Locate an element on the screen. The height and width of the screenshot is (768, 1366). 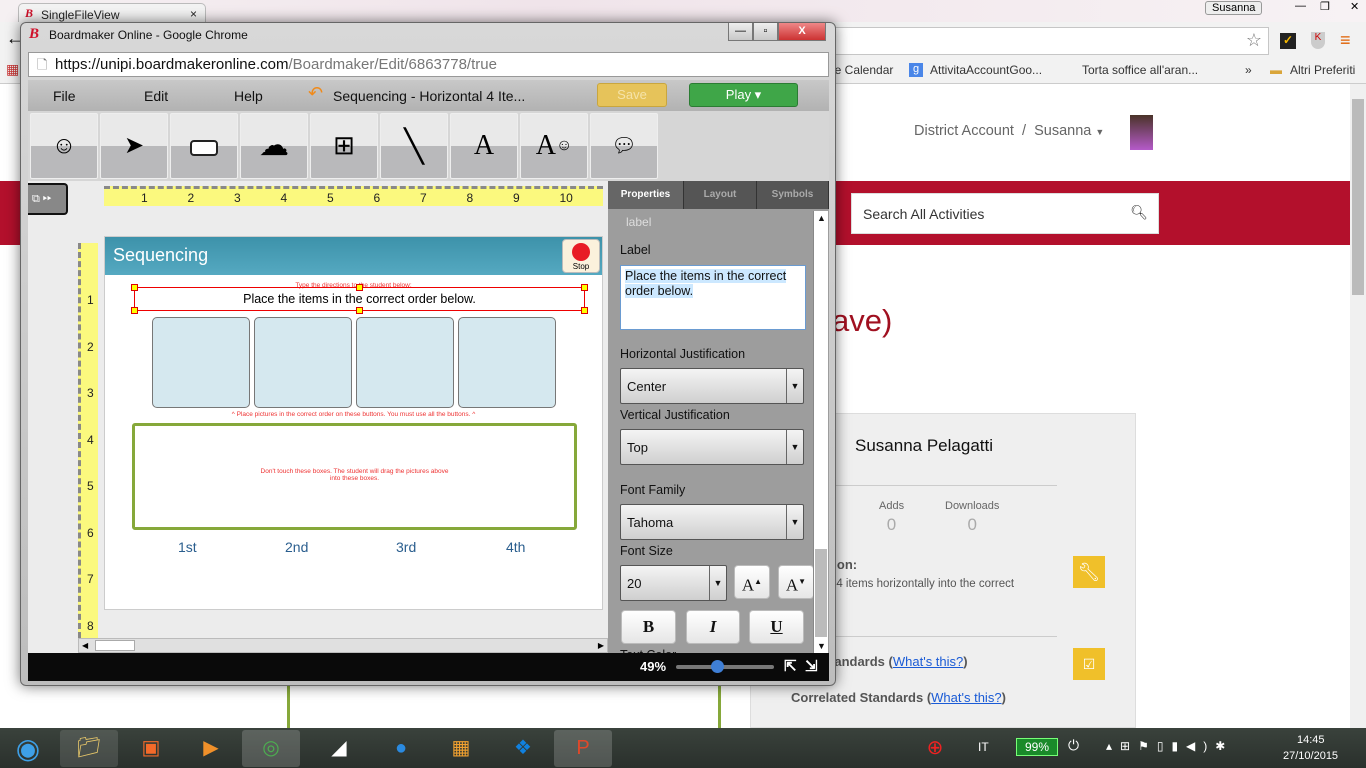
tab-symbols: Symbols is located at coordinates (793, 195).